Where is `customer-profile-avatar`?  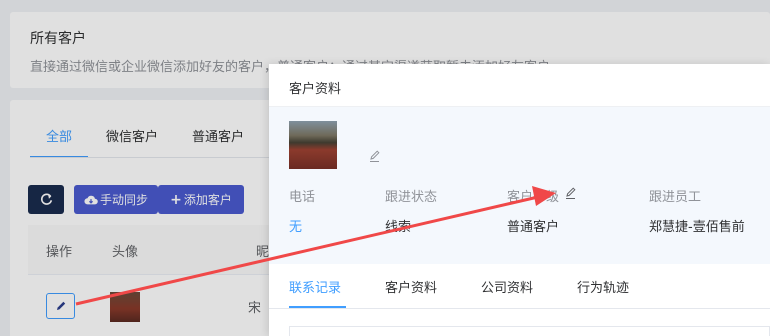 customer-profile-avatar is located at coordinates (313, 145).